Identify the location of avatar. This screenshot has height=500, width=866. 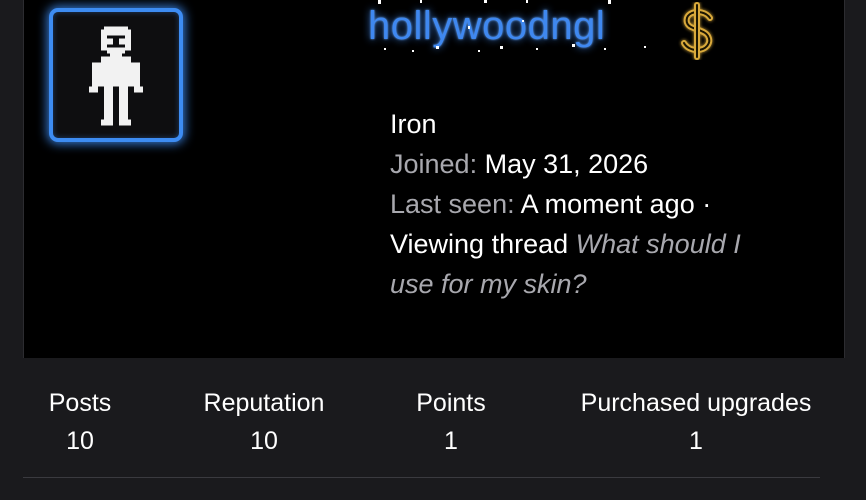
(116, 75).